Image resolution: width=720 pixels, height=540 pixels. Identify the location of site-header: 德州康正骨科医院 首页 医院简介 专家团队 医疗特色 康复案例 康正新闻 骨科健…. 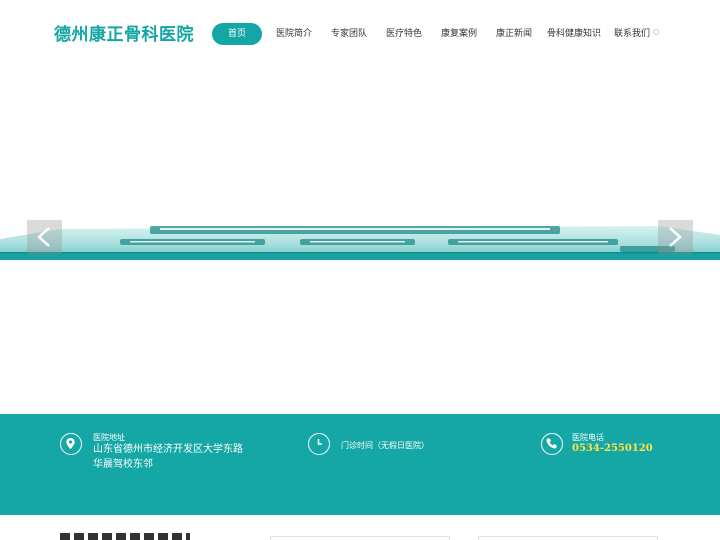
(360, 34).